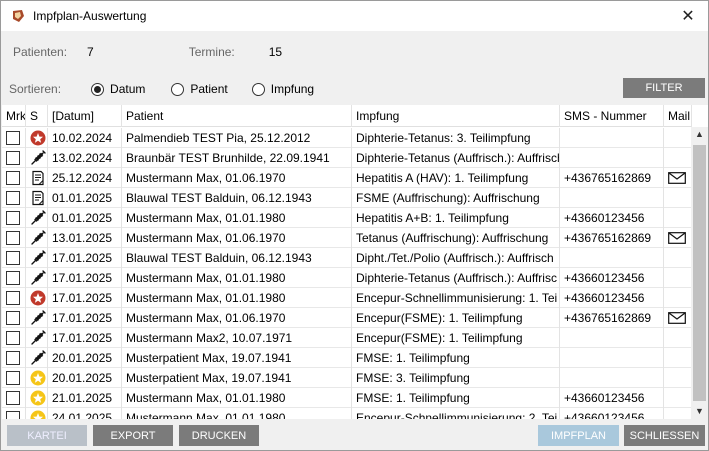  What do you see at coordinates (456, 338) in the screenshot?
I see `impfung-cell: Encepur(FSME): 1. Teilimpfung` at bounding box center [456, 338].